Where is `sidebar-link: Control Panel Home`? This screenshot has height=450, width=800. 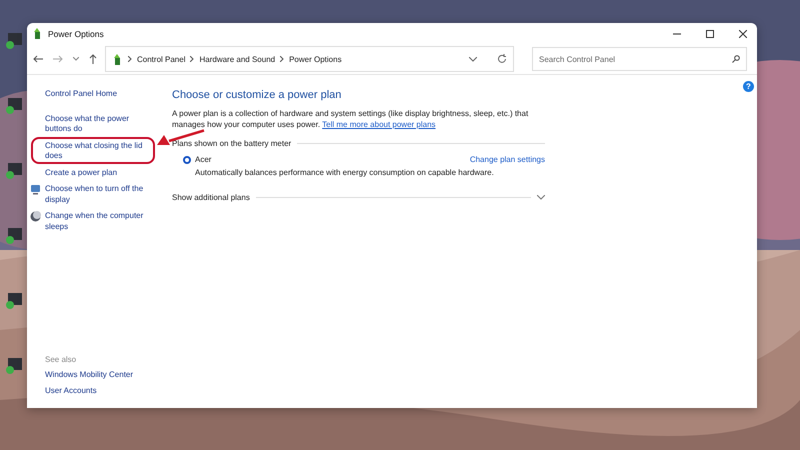 sidebar-link: Control Panel Home is located at coordinates (98, 94).